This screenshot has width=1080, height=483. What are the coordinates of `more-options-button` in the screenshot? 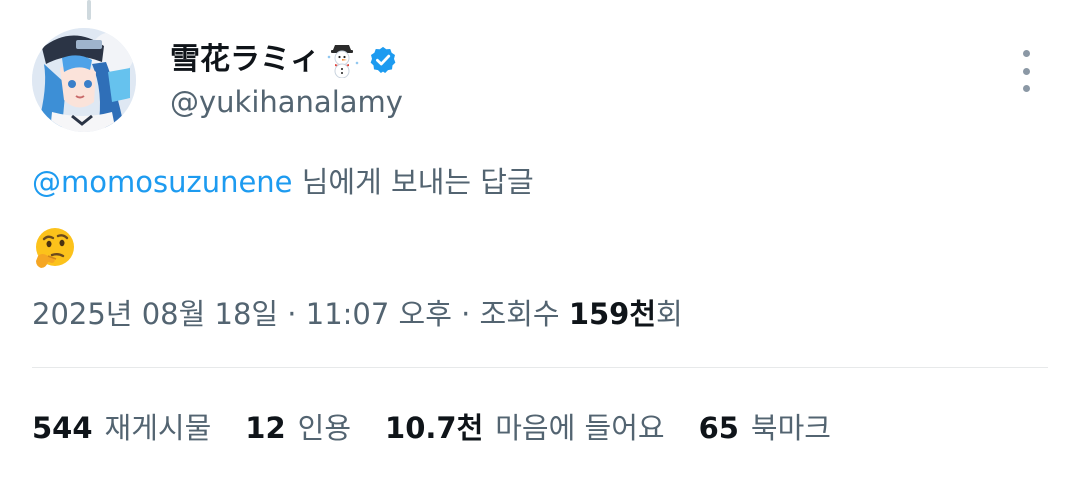 It's located at (1026, 71).